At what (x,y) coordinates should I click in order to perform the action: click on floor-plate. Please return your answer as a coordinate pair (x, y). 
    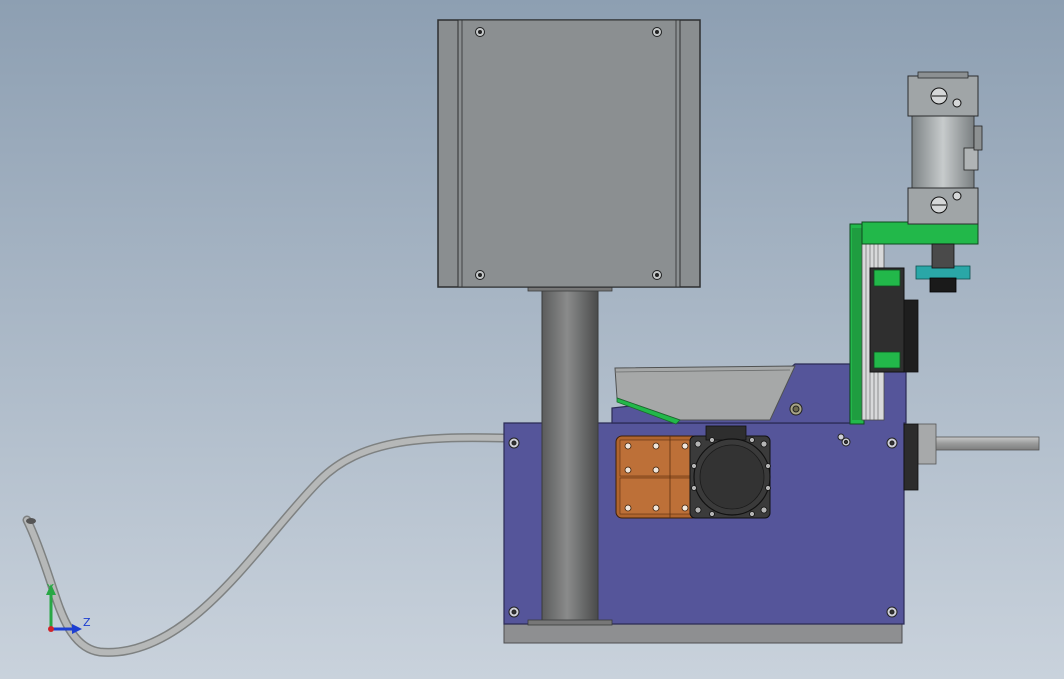
    Looking at the image, I should click on (703, 633).